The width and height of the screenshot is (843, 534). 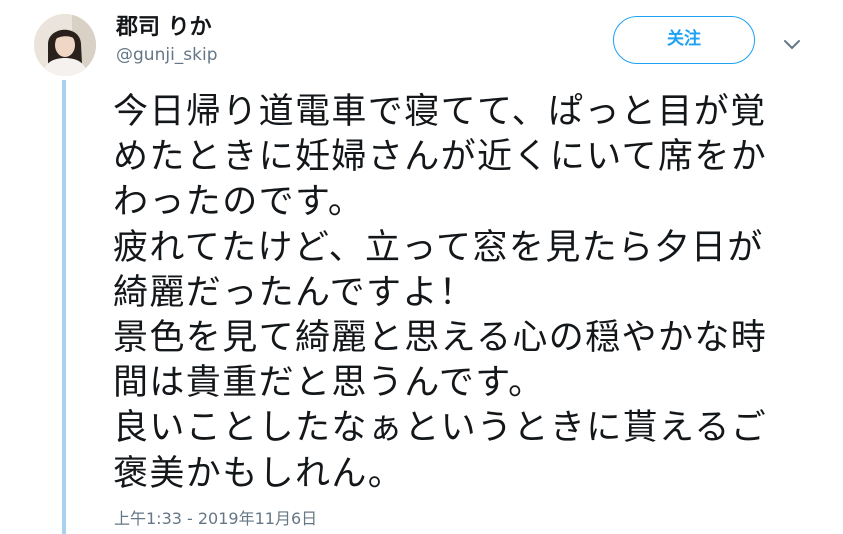 What do you see at coordinates (440, 157) in the screenshot?
I see `tweet-text-line: めたときに妊婦さんが近くにいて席をか` at bounding box center [440, 157].